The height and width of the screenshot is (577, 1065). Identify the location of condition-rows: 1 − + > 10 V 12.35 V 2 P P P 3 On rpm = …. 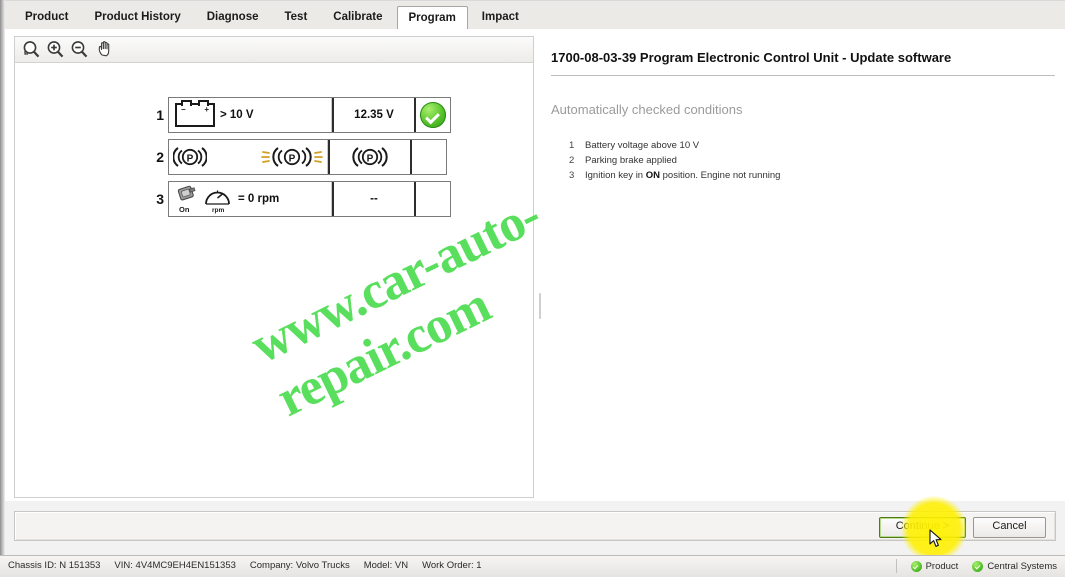
(300, 160).